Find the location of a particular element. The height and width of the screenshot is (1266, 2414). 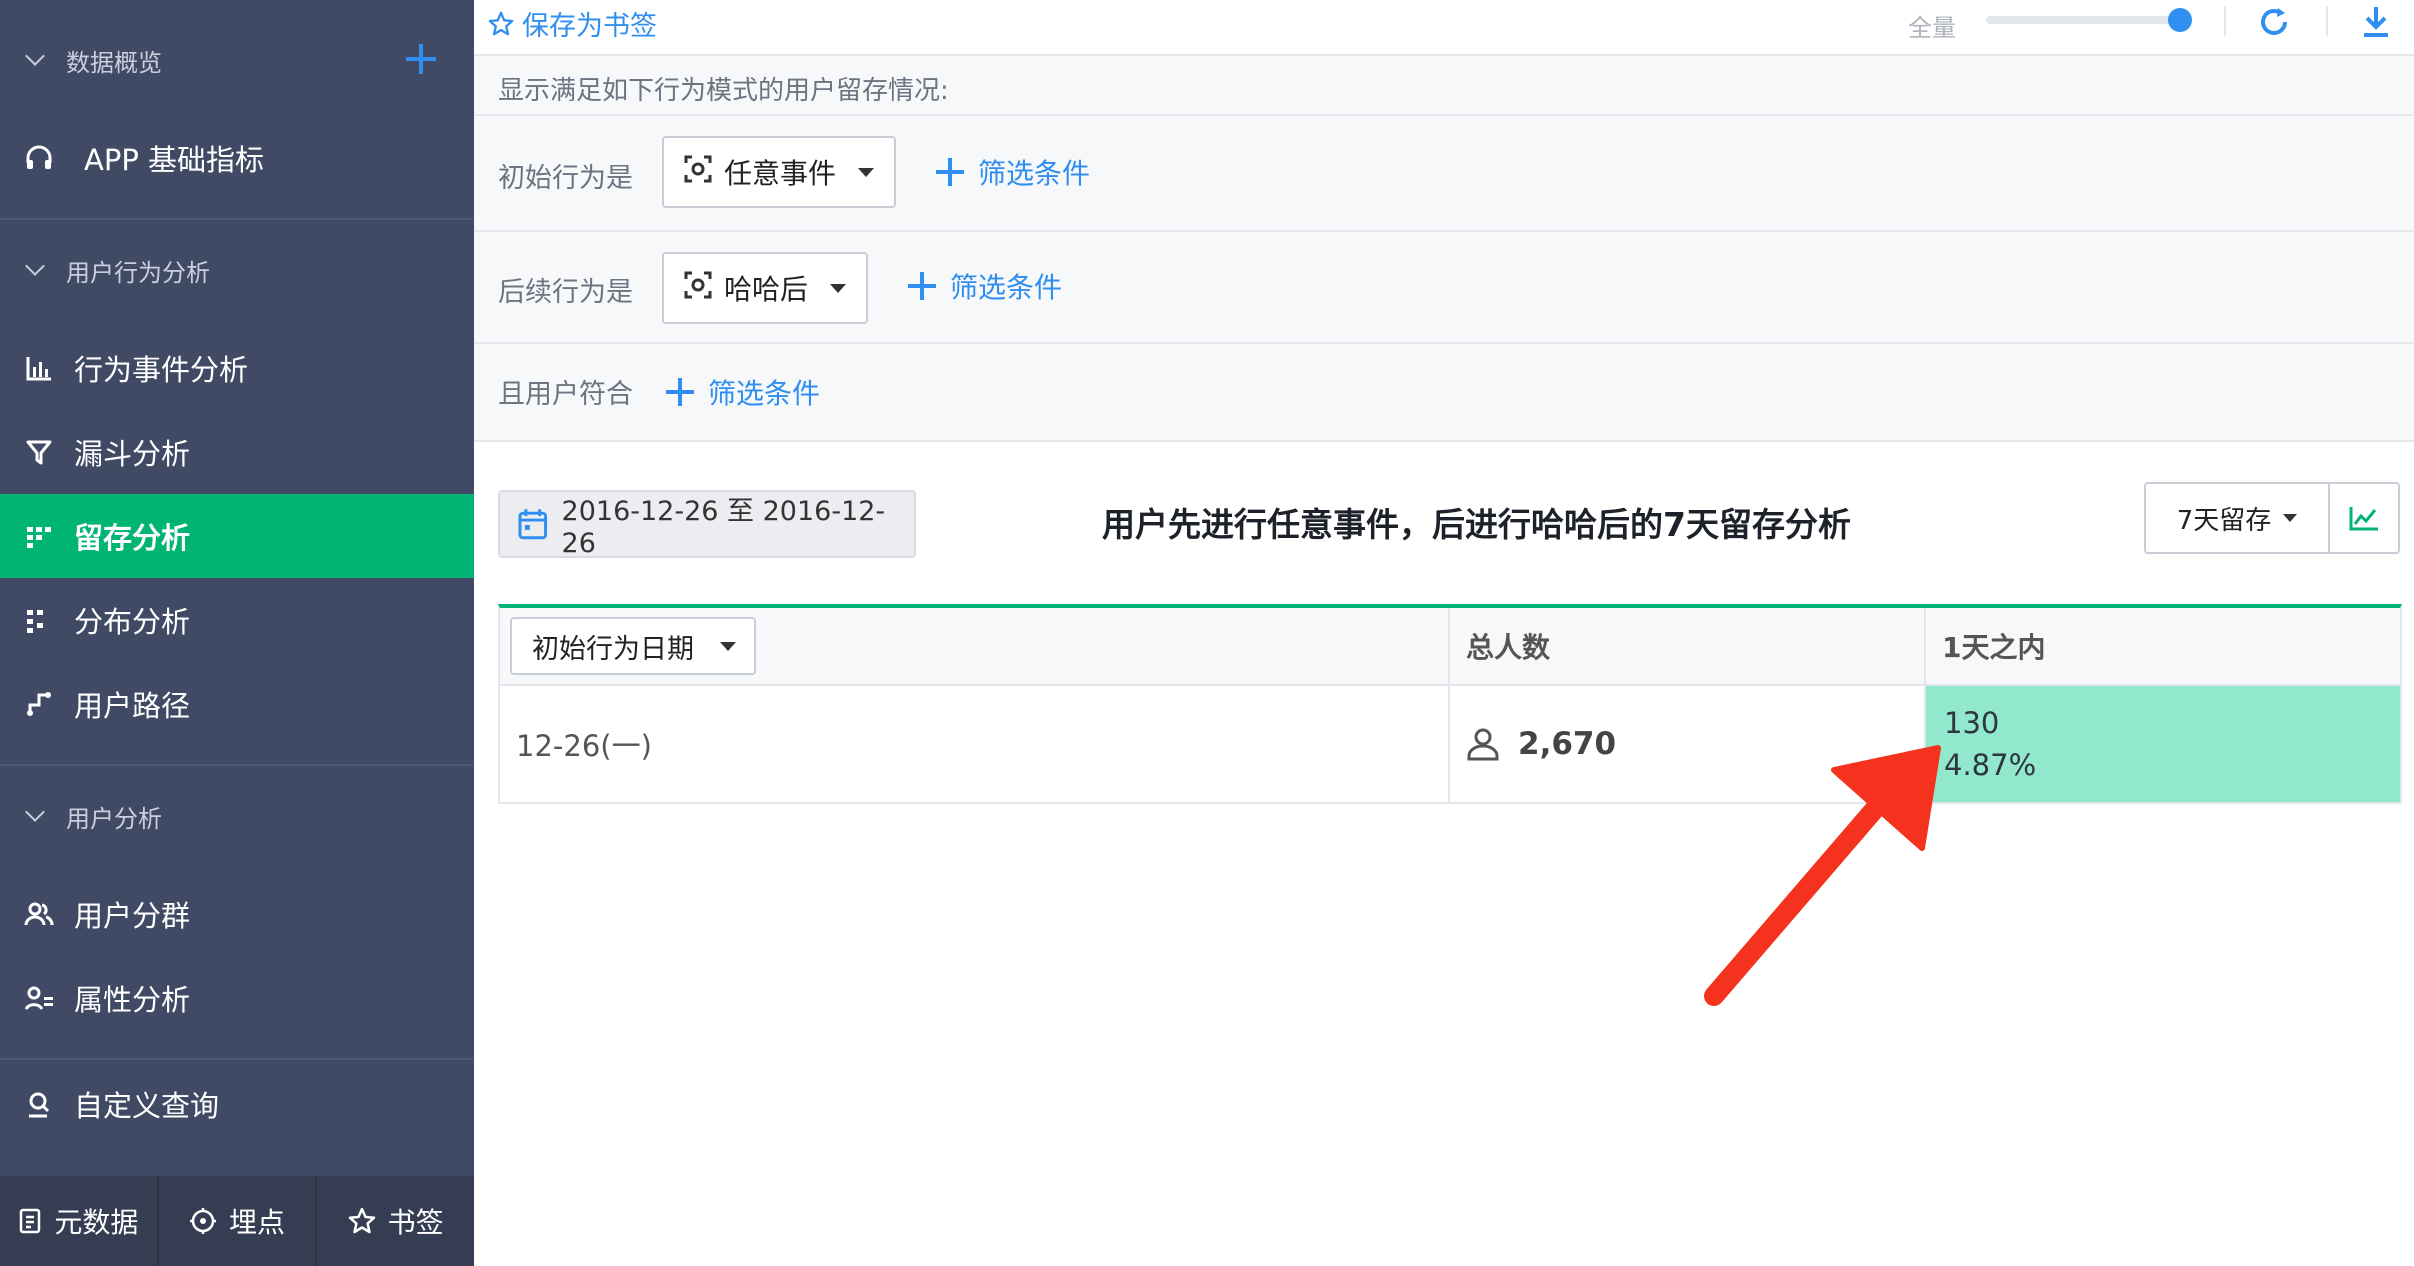

user-condition-label: 且用户符合 is located at coordinates (565, 394).